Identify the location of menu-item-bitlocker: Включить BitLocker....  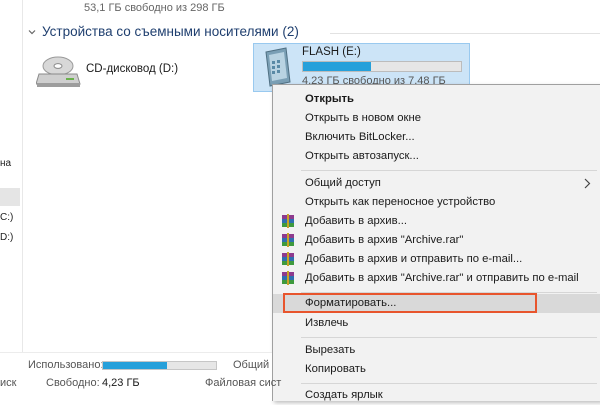
(436, 137).